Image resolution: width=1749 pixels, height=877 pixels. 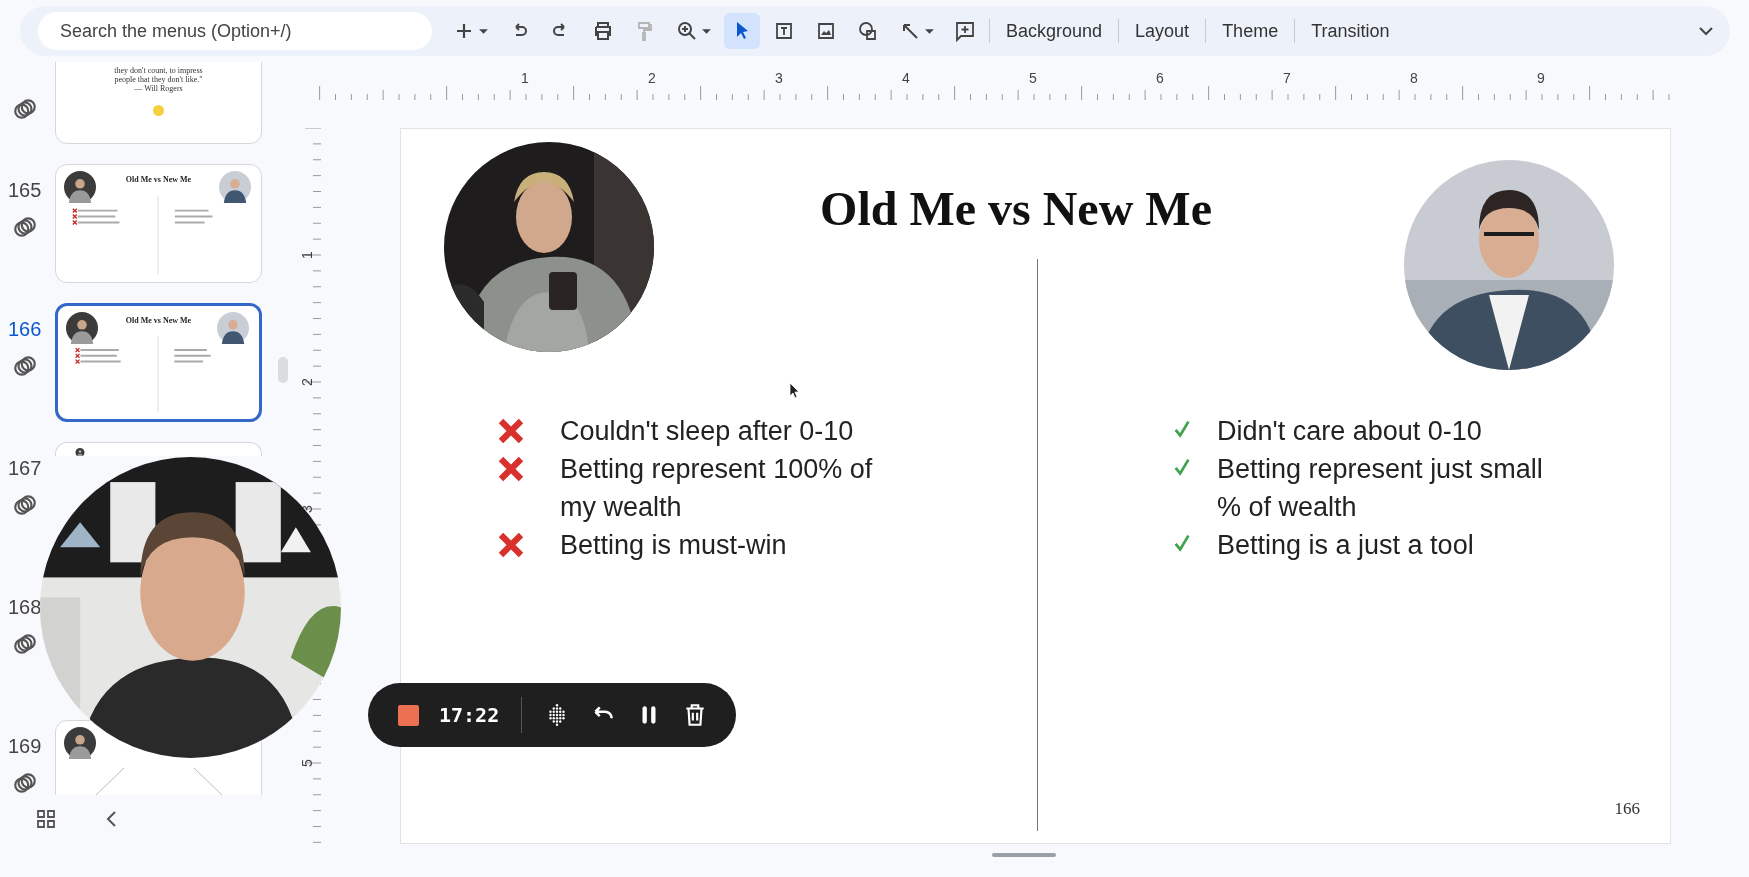 I want to click on ruler-number: 8, so click(x=1414, y=78).